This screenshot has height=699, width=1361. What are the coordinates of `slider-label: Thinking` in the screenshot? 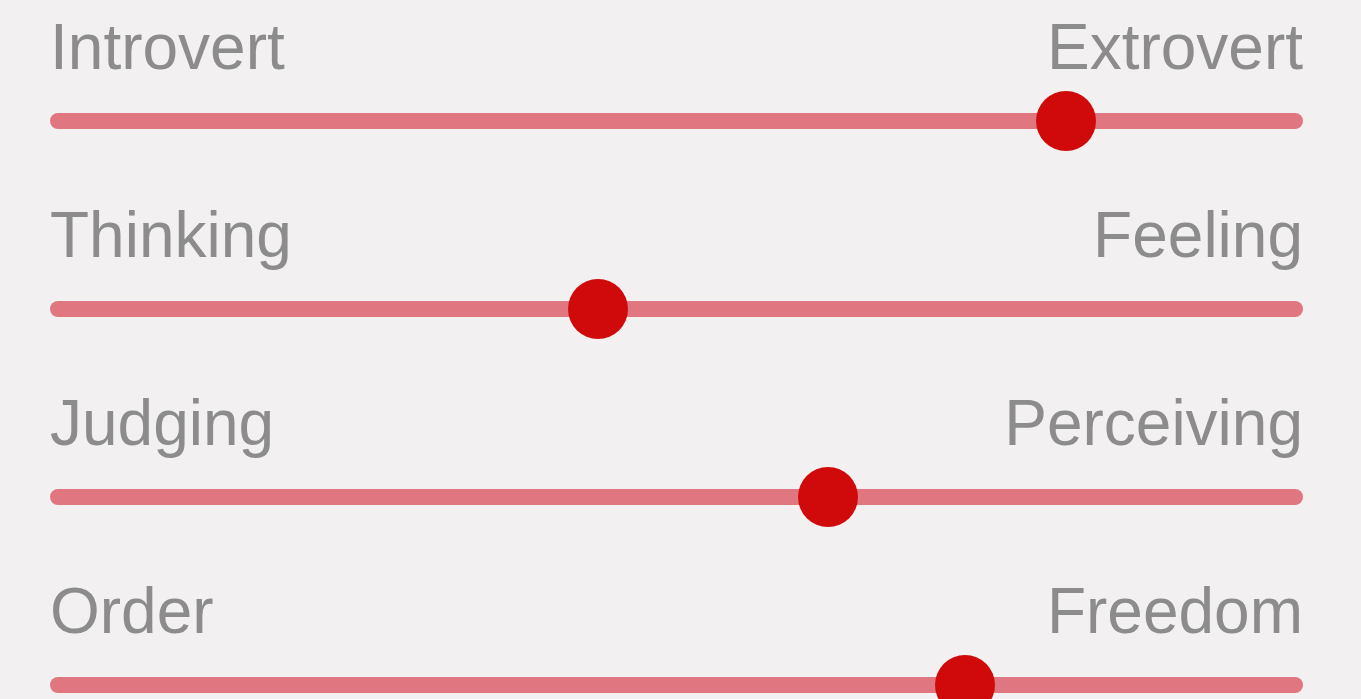 It's located at (171, 235).